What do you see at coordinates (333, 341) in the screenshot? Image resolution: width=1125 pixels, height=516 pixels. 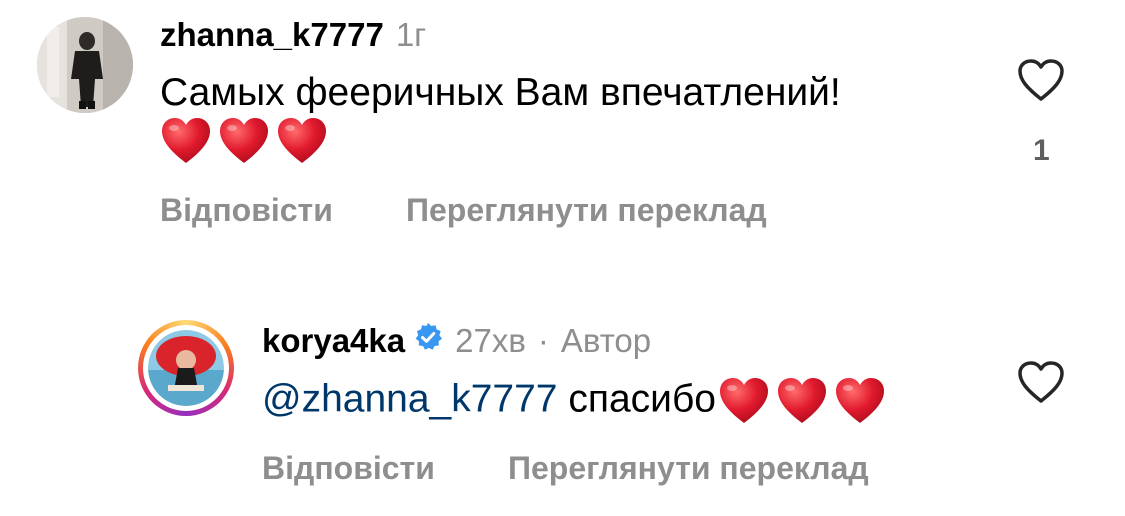 I see `username: korya4ka` at bounding box center [333, 341].